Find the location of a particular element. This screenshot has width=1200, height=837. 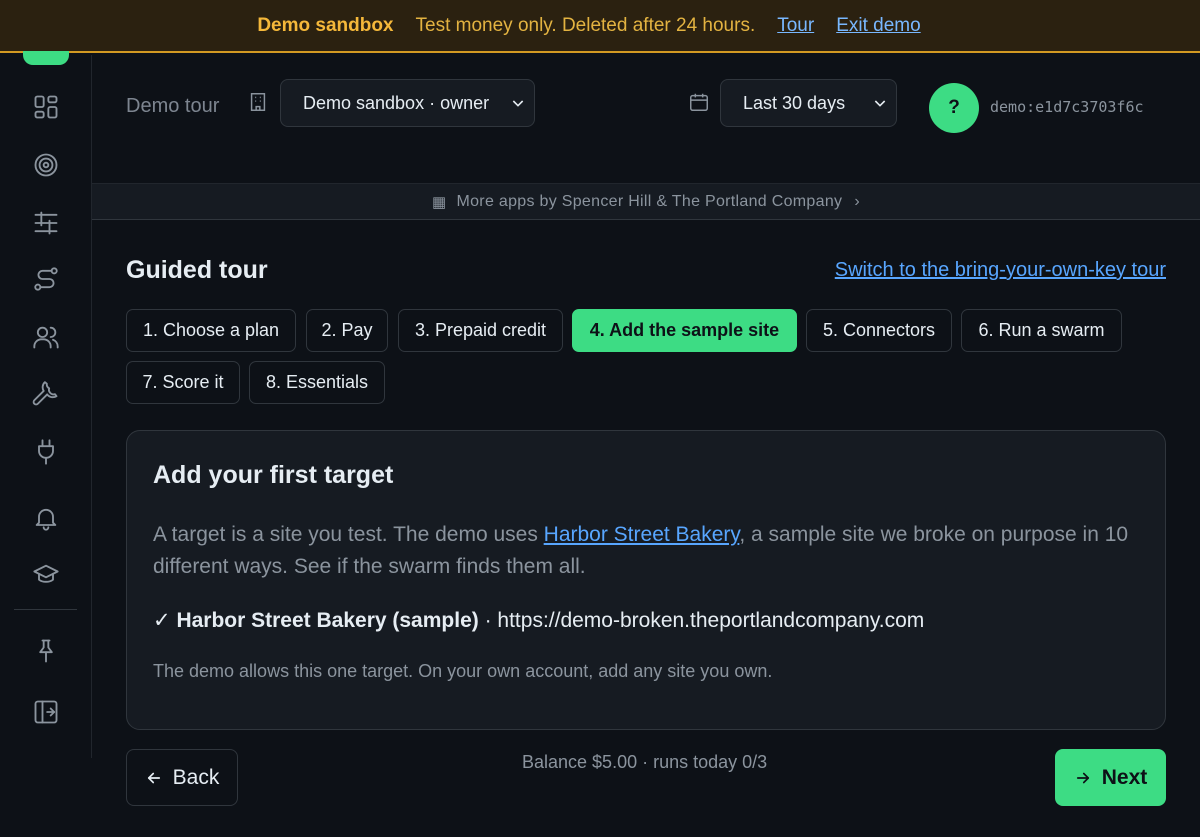

sidebar-divider is located at coordinates (45, 609).